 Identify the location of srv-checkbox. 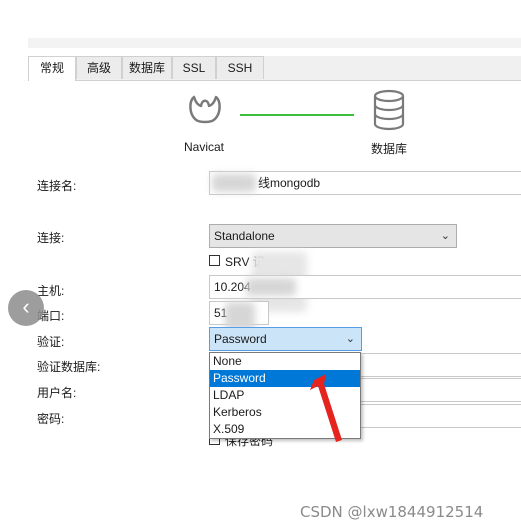
(214, 260).